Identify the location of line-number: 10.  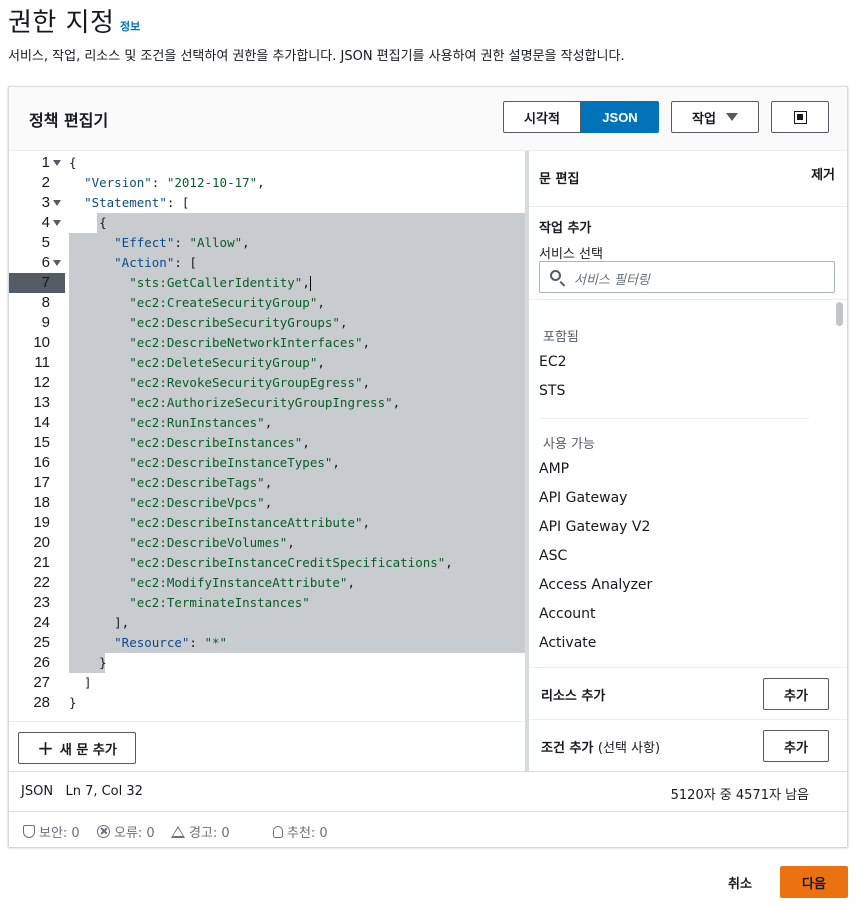
(41, 342).